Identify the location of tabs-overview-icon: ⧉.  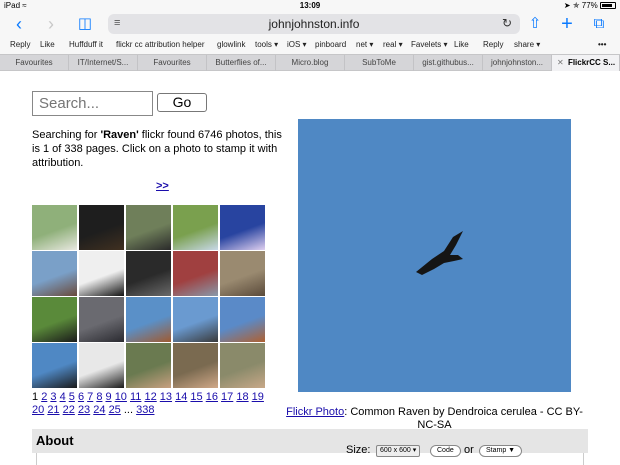
(599, 24).